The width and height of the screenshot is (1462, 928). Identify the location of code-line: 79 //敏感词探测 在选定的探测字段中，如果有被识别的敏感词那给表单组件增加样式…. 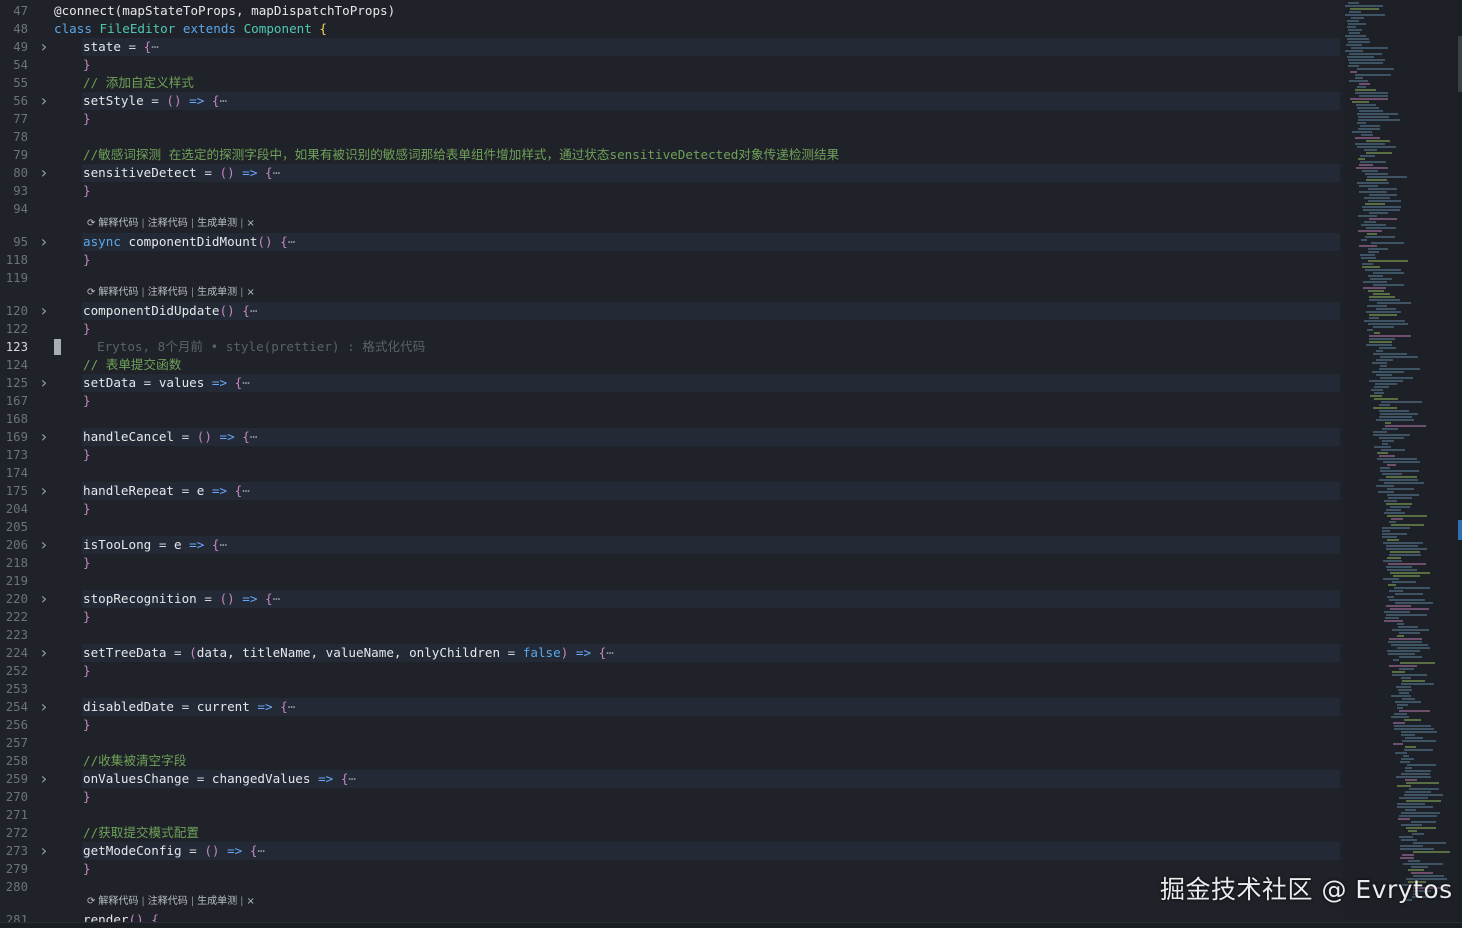
(670, 155).